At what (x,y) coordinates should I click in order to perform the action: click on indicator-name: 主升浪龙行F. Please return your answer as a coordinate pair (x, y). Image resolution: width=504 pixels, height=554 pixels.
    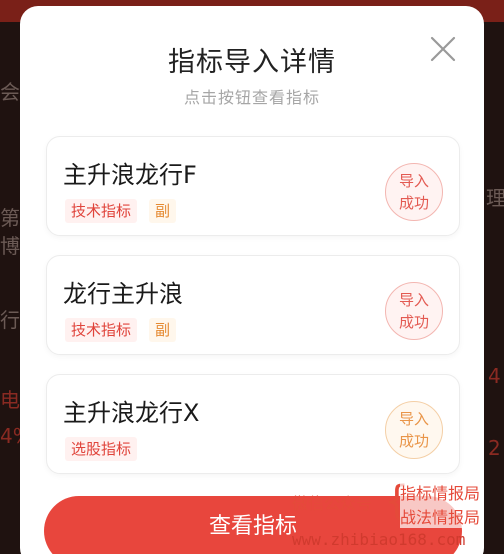
    Looking at the image, I should click on (130, 175).